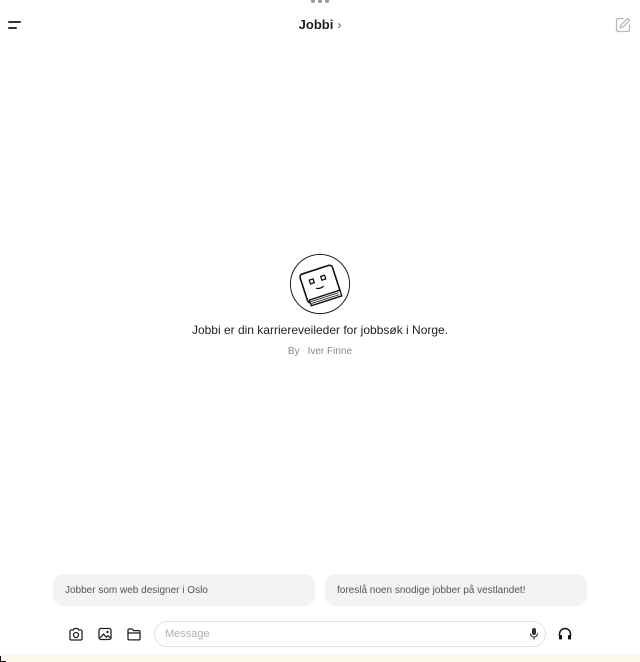  Describe the element at coordinates (17, 25) in the screenshot. I see `sidebar-menu-icon` at that location.